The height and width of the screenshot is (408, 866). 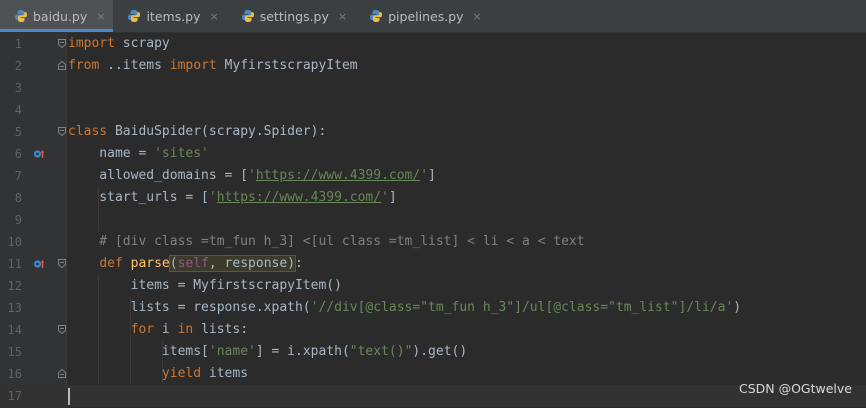 What do you see at coordinates (138, 197) in the screenshot?
I see `code-text: start_urls = [` at bounding box center [138, 197].